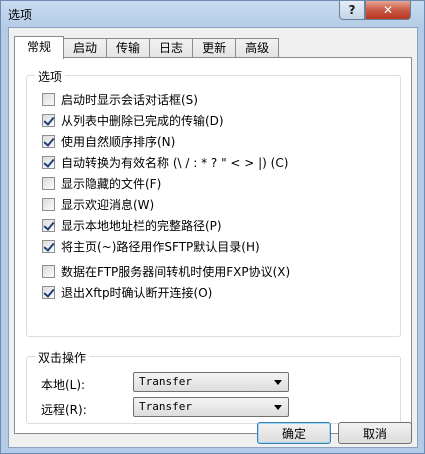 This screenshot has width=425, height=454. Describe the element at coordinates (63, 385) in the screenshot. I see `local-label: 本地(L):` at that location.